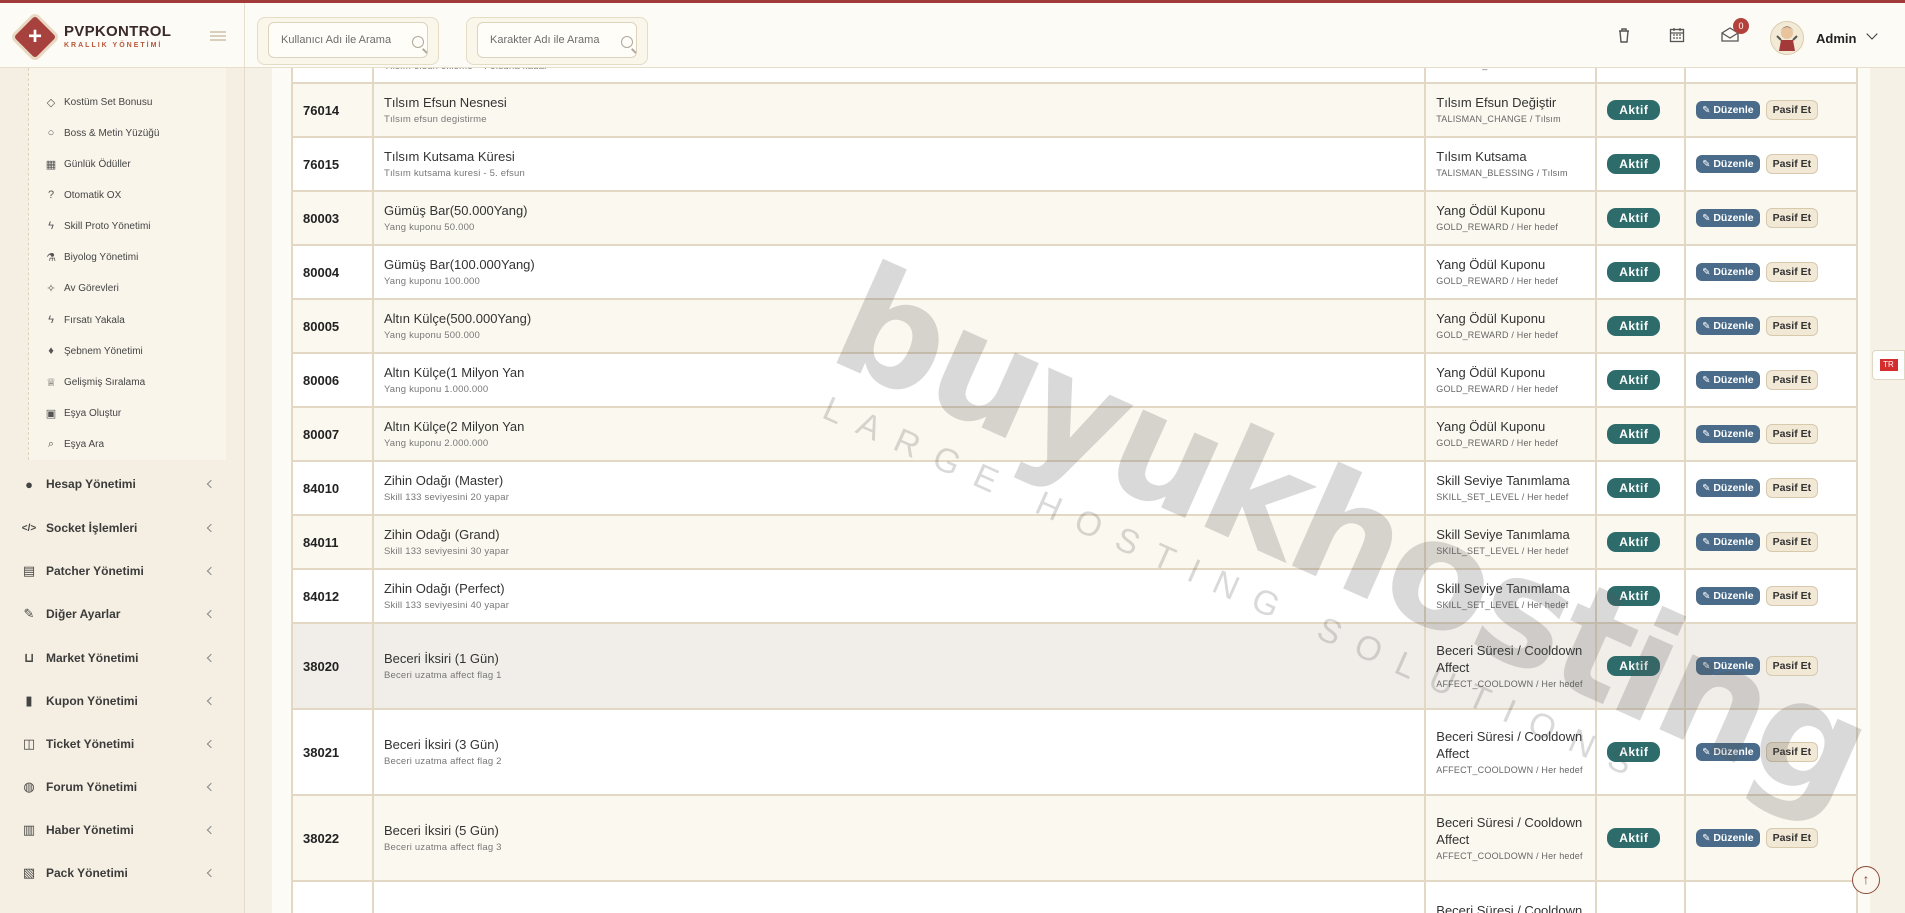 This screenshot has height=913, width=1905. I want to click on sidebar-item: ⊔ Market Yönetimi, so click(120, 658).